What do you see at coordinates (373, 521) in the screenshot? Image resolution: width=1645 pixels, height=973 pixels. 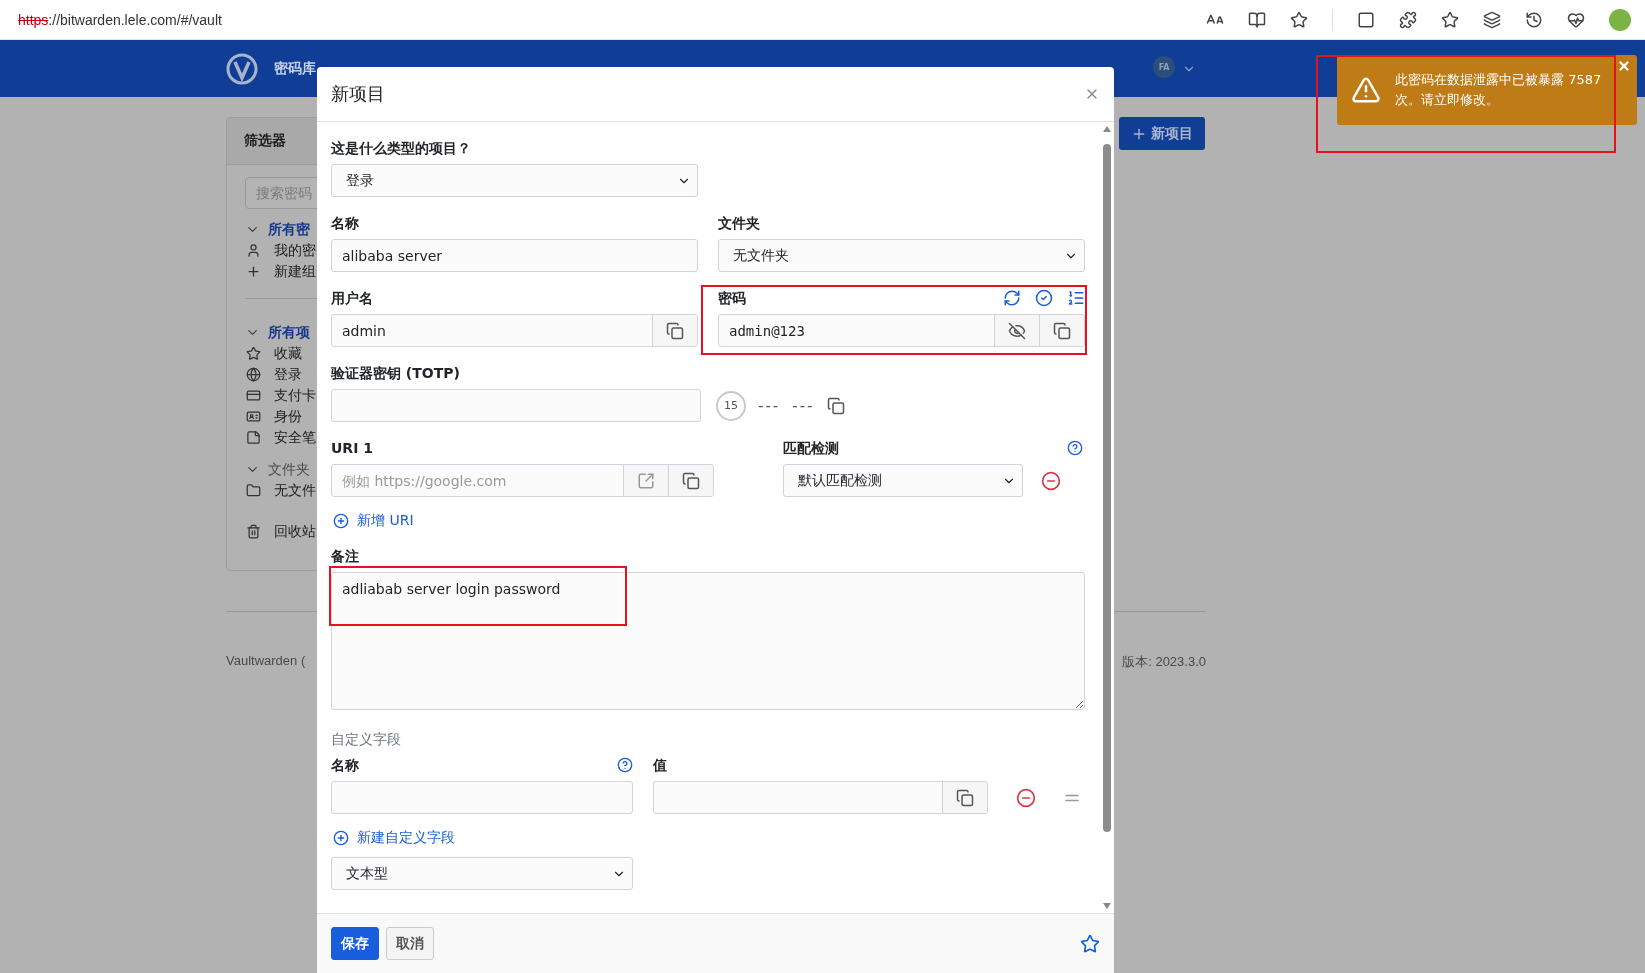 I see `add-uri-link: 新增 URI` at bounding box center [373, 521].